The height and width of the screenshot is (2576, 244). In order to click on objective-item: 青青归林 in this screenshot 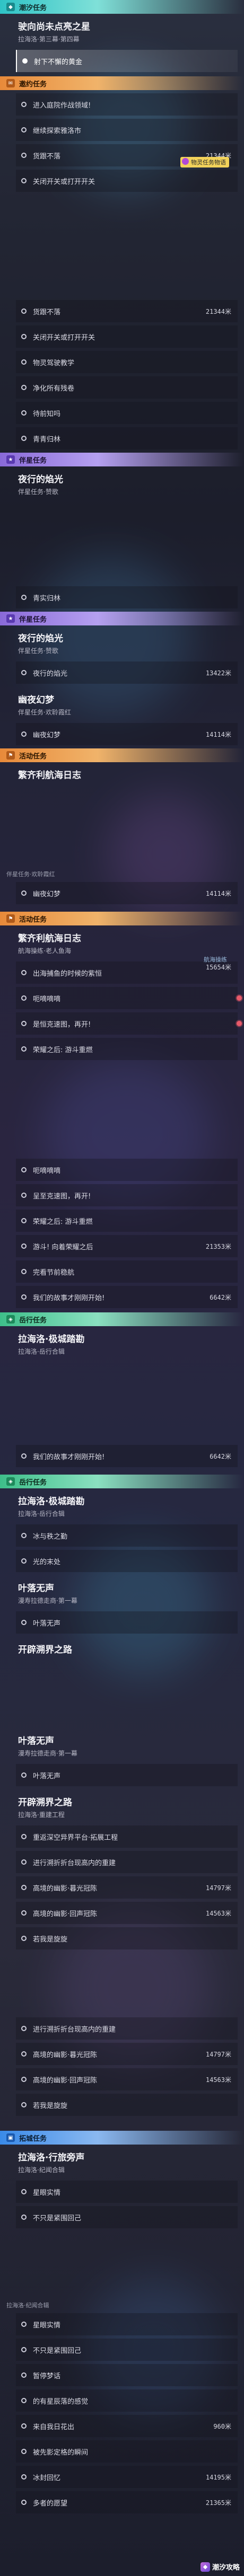, I will do `click(127, 438)`.